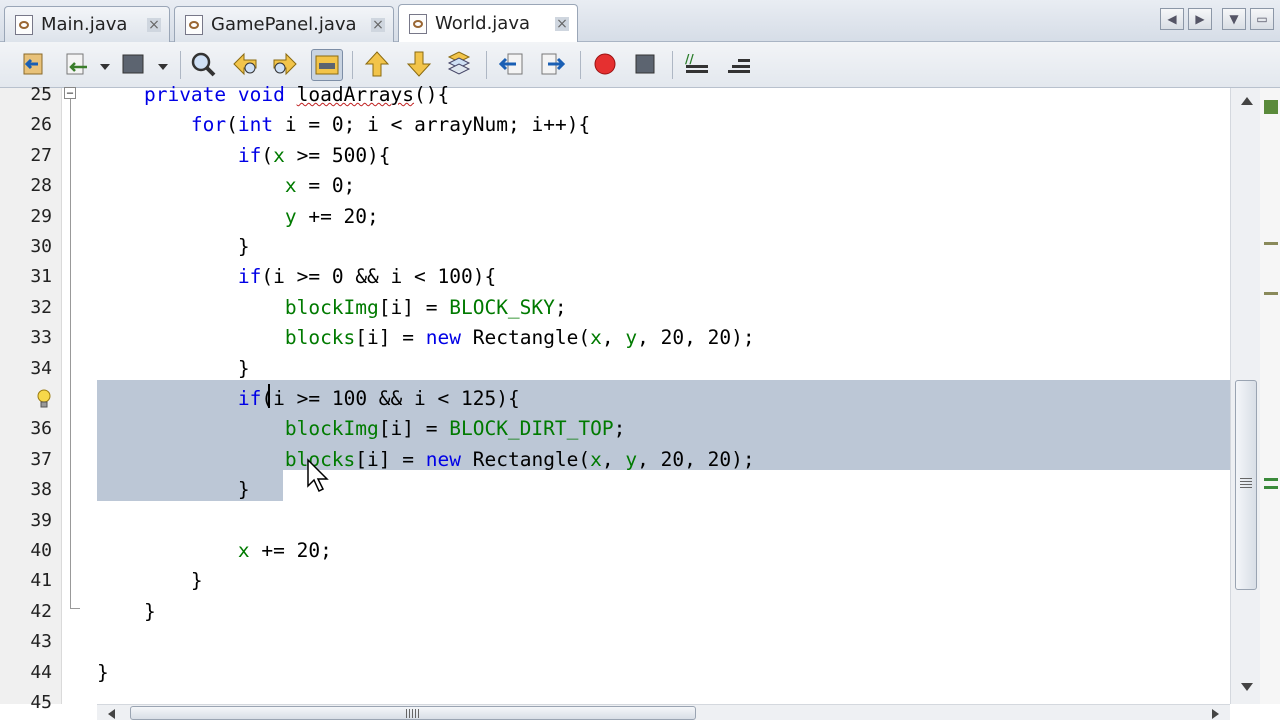 The image size is (1280, 720). I want to click on line-number: 34, so click(41, 368).